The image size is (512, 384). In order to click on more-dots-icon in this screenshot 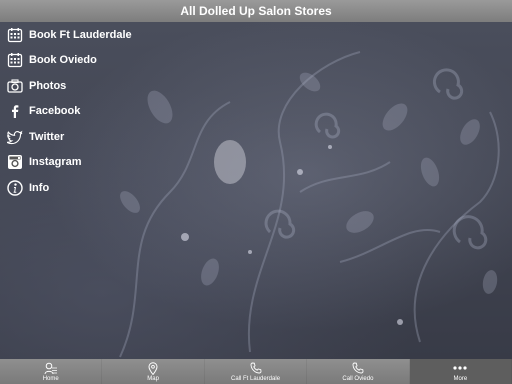, I will do `click(460, 368)`.